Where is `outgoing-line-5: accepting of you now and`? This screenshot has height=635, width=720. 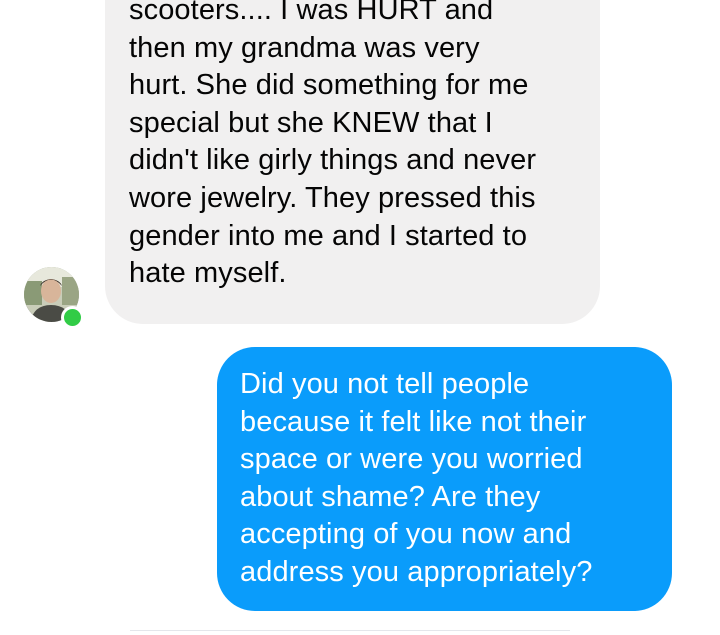
outgoing-line-5: accepting of you now and is located at coordinates (406, 534).